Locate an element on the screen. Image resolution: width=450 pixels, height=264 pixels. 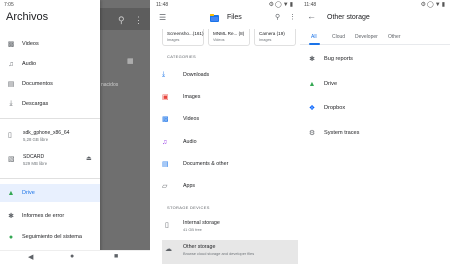
category-documents: ▤ Documents & other is located at coordinates (230, 164).